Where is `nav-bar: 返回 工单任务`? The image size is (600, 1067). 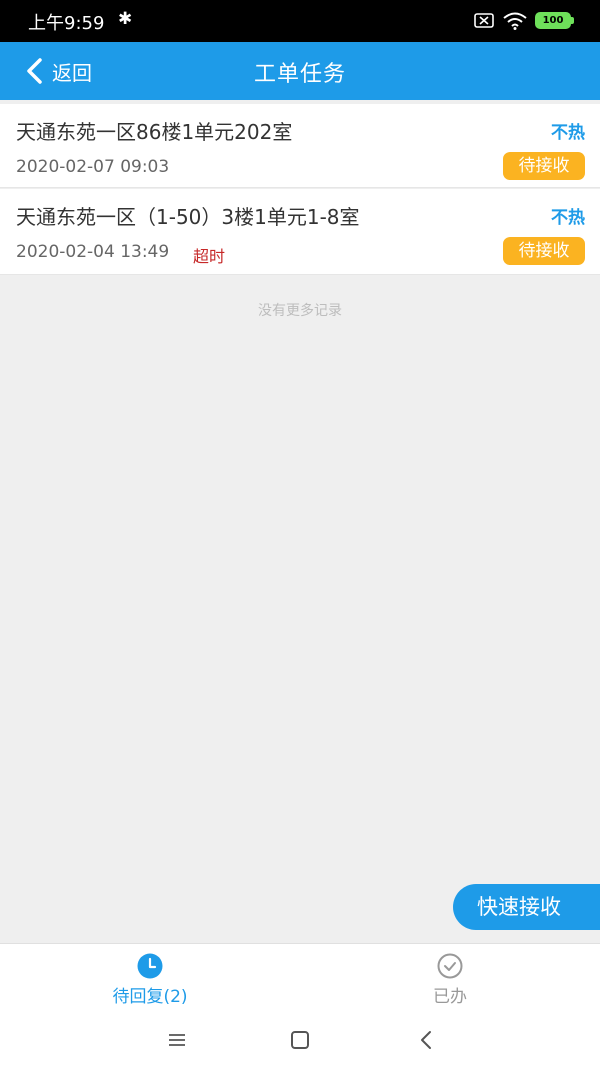
nav-bar: 返回 工单任务 is located at coordinates (300, 71).